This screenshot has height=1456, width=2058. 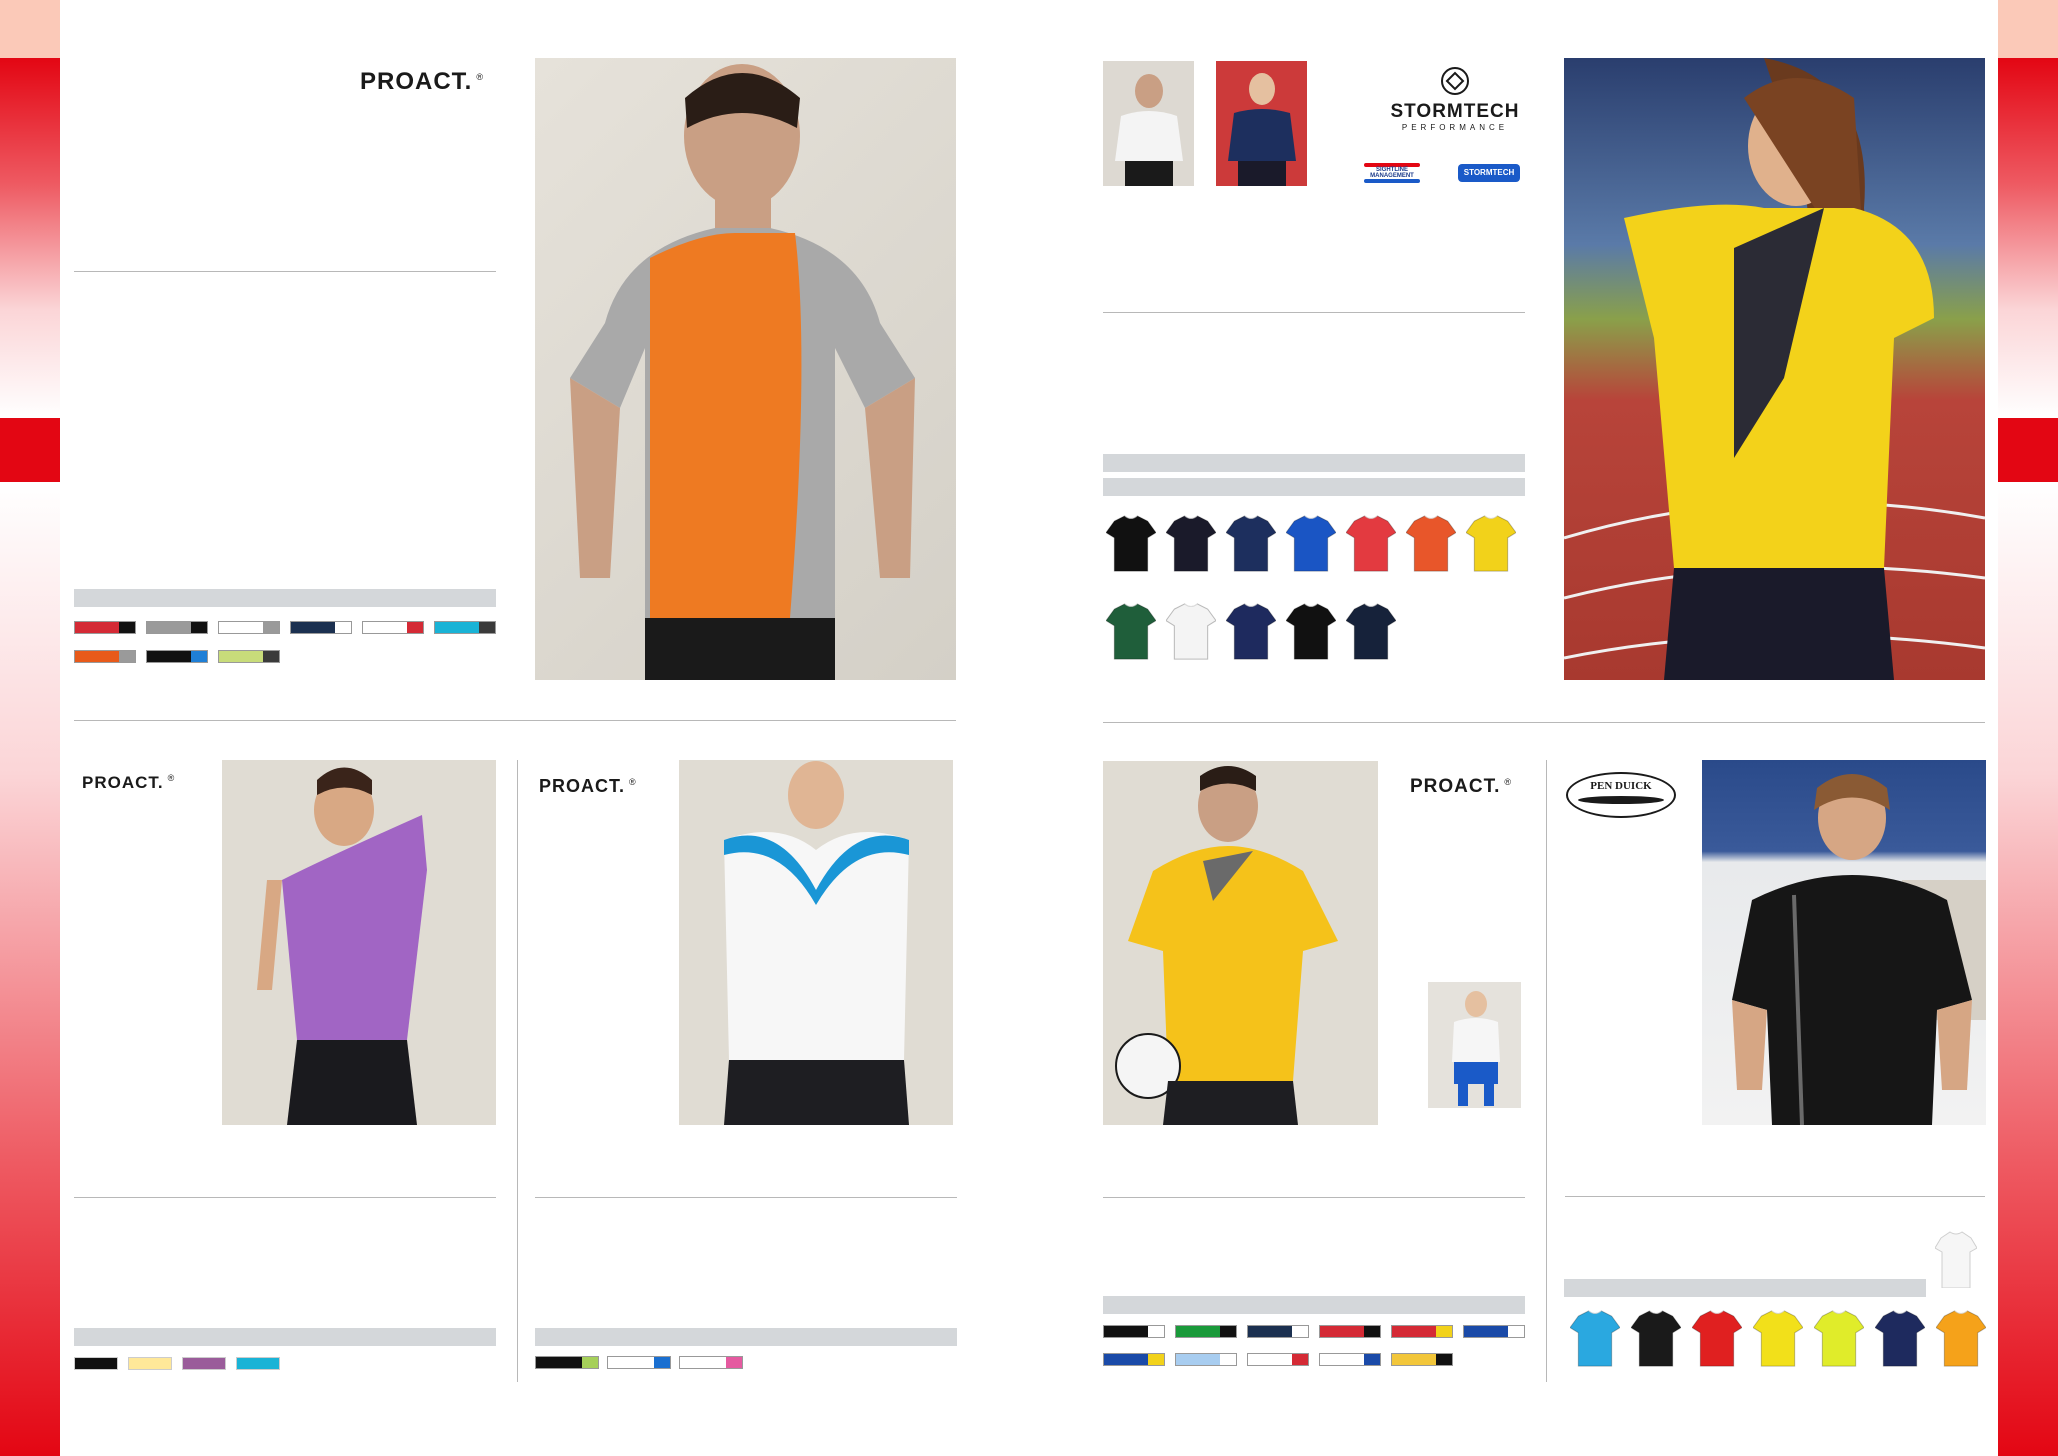 I want to click on stormtech-badge: STORMTECH, so click(x=1489, y=173).